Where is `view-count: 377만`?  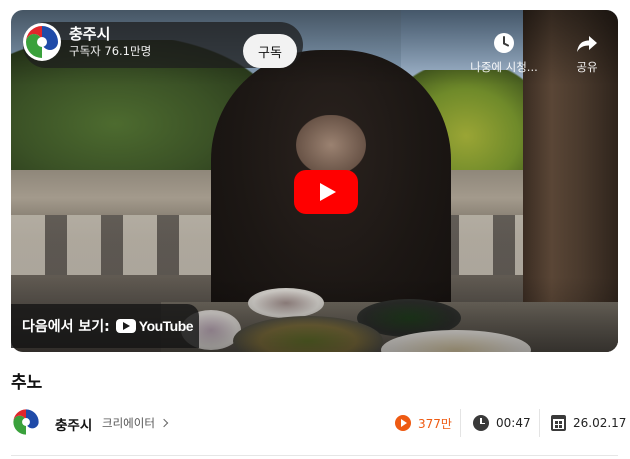
view-count: 377만 is located at coordinates (423, 423).